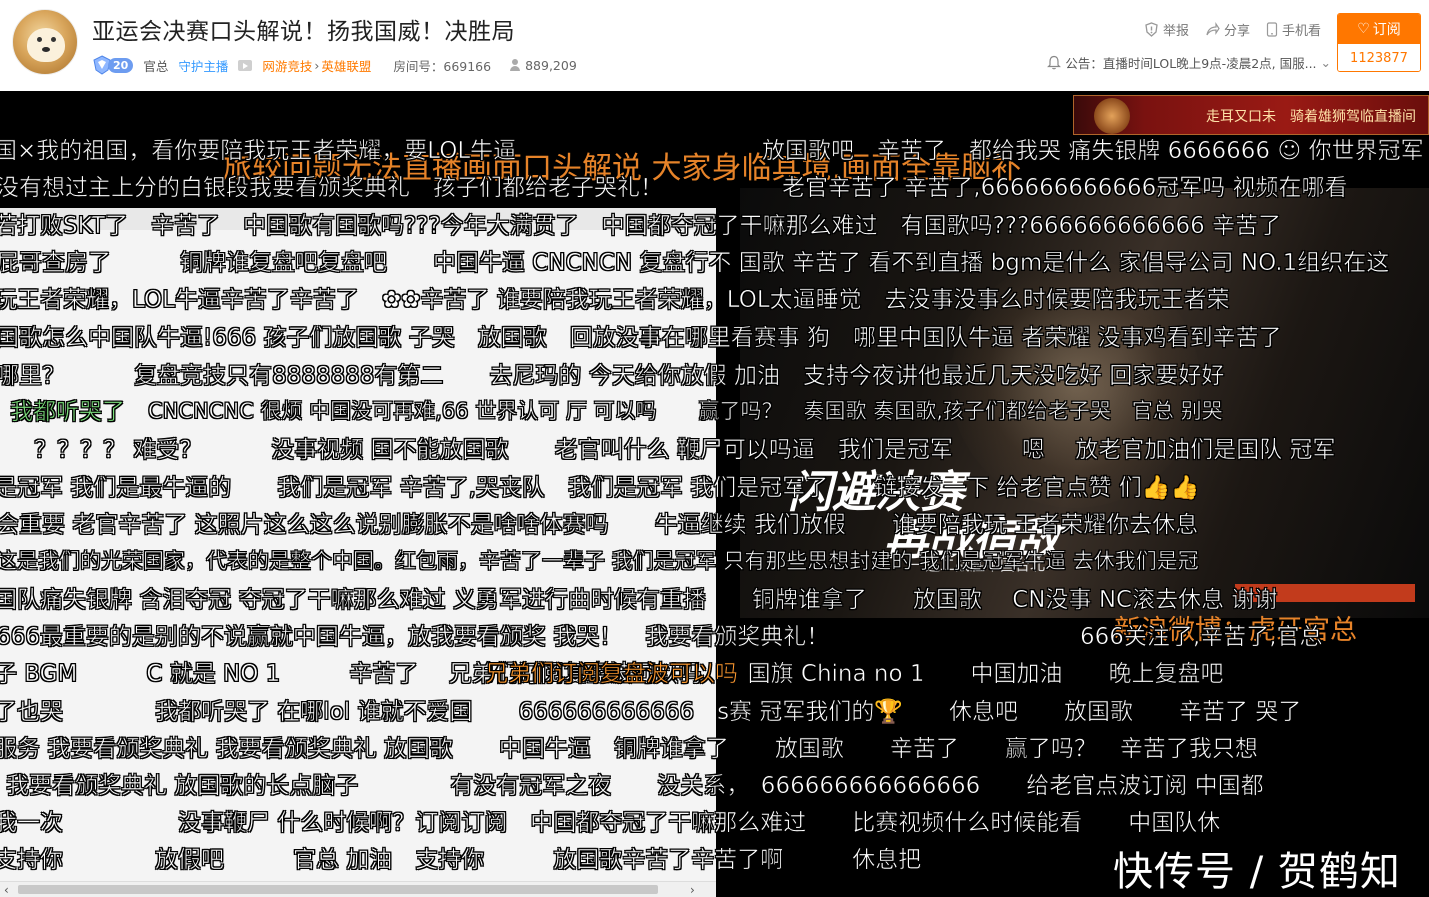 The height and width of the screenshot is (897, 1429). I want to click on room-id: 房间号：669166, so click(442, 66).